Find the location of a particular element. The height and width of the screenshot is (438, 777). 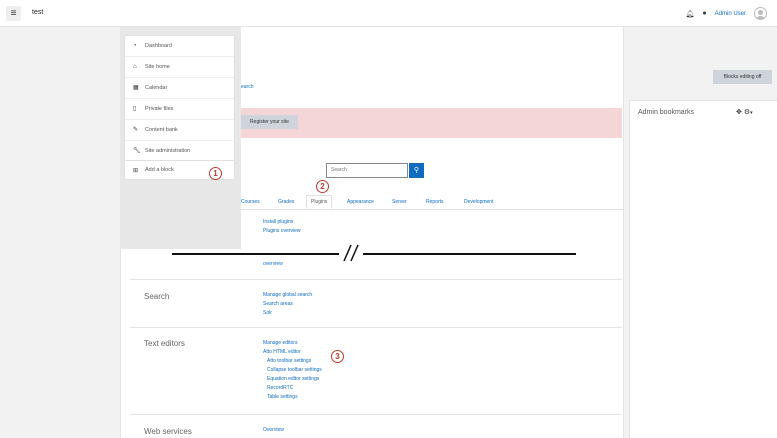

tab-server: Server is located at coordinates (399, 202).